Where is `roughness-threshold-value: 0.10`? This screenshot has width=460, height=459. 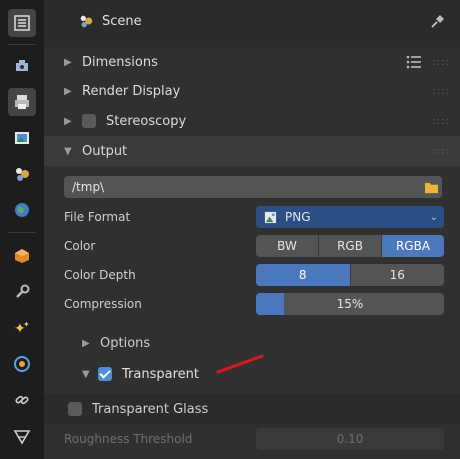
roughness-threshold-value: 0.10 is located at coordinates (350, 439).